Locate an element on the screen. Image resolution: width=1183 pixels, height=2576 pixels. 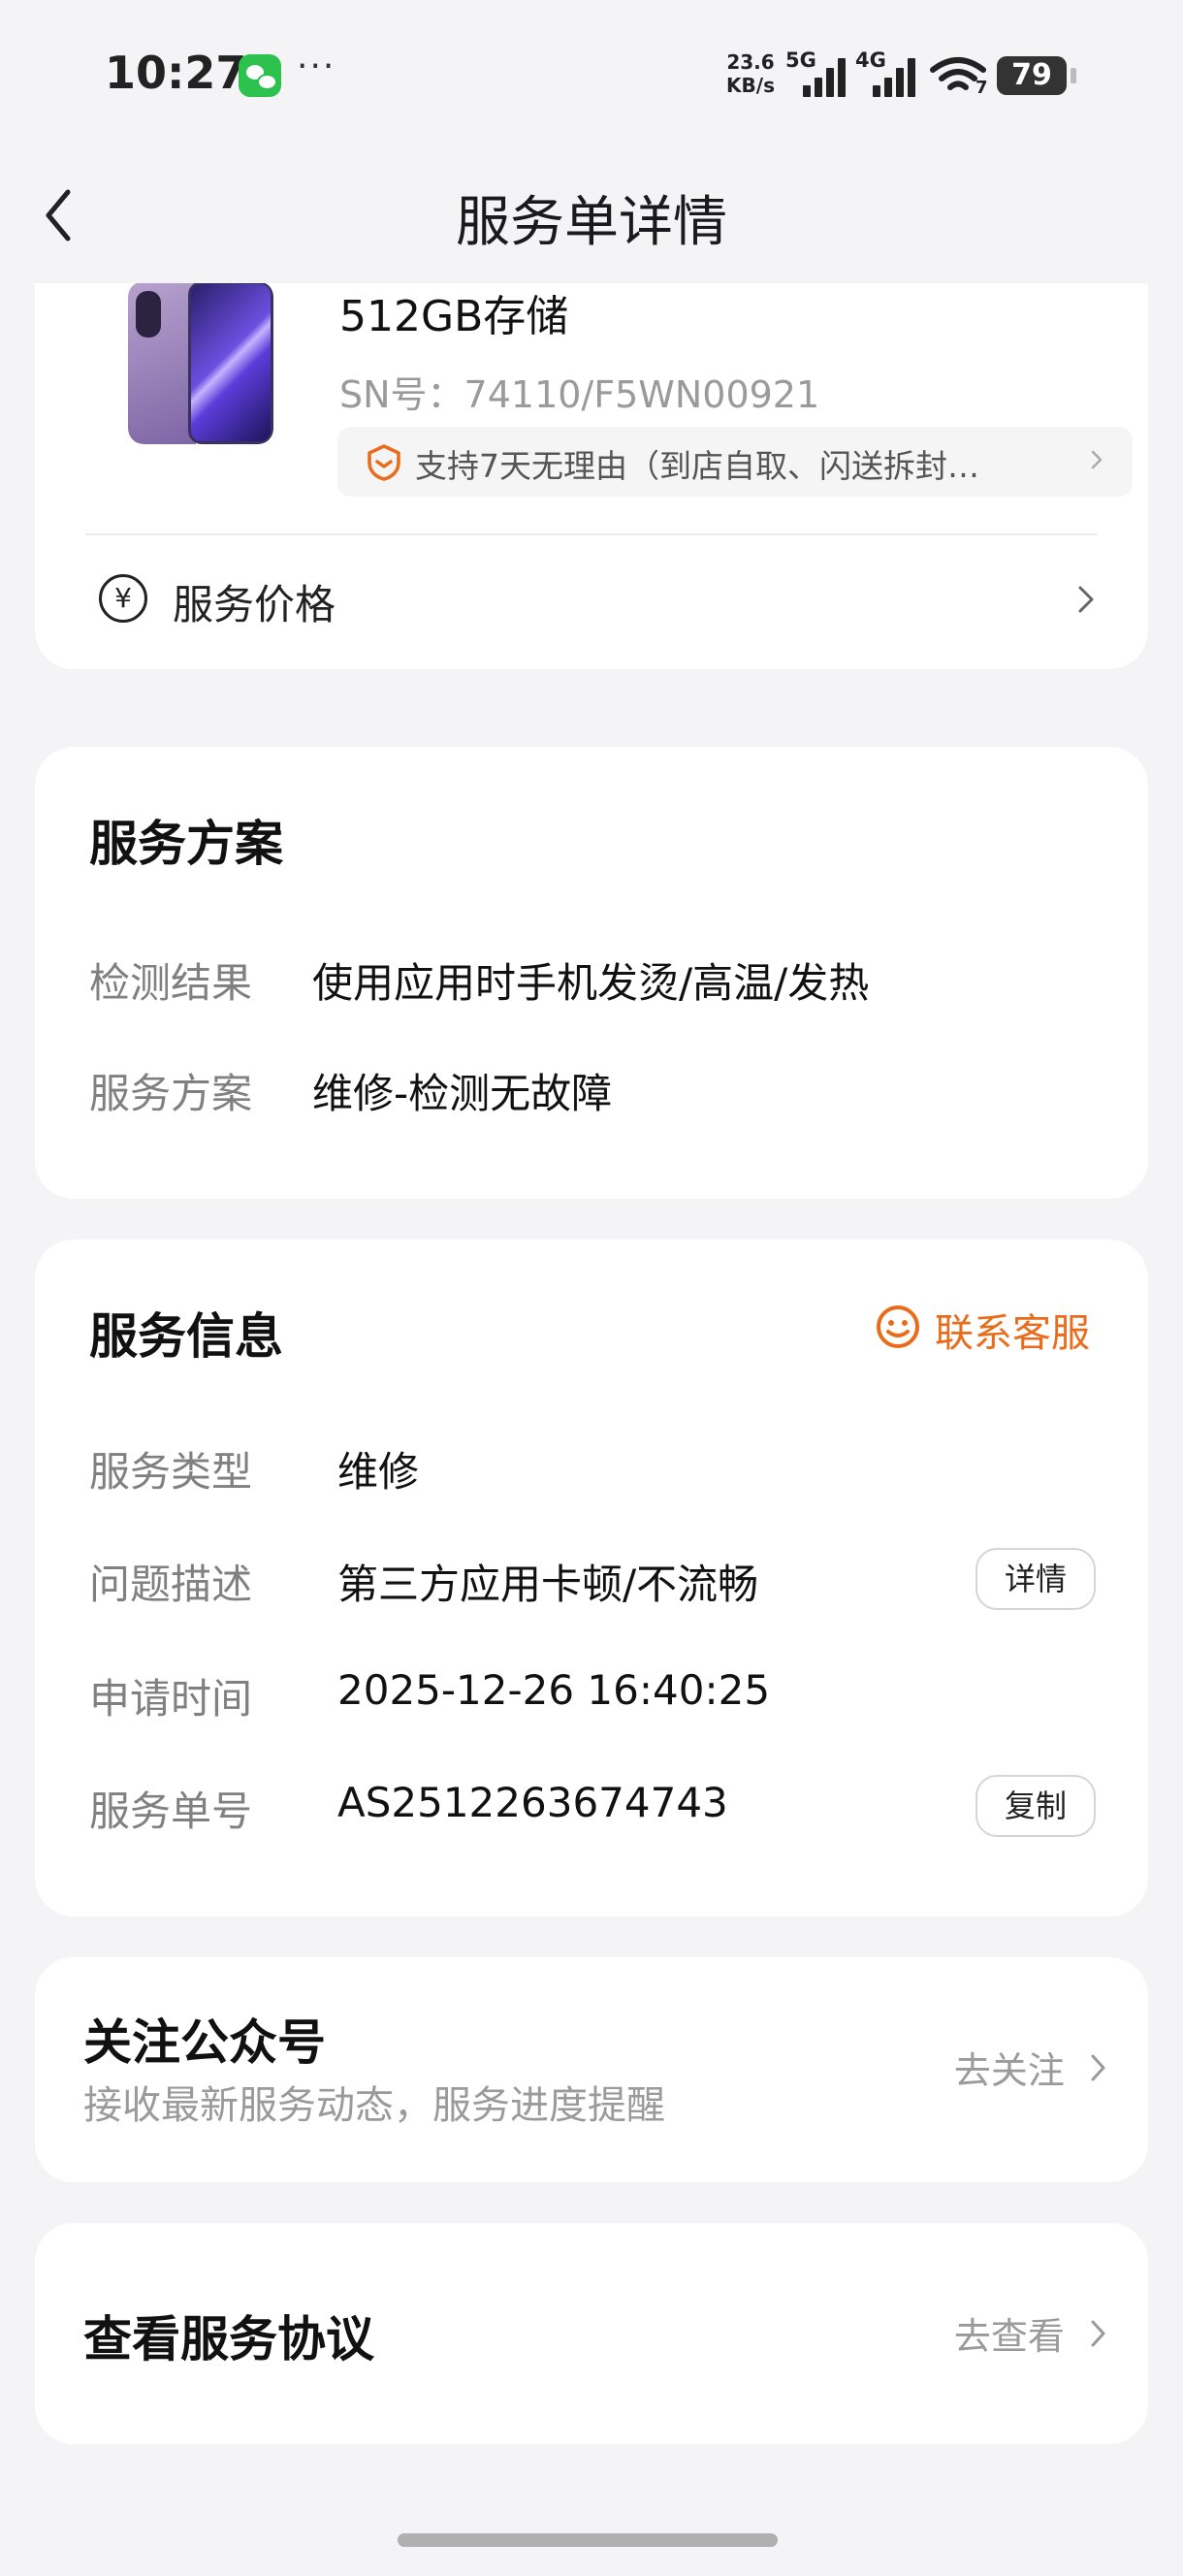
nav-bar: 服务单详情 is located at coordinates (591, 214).